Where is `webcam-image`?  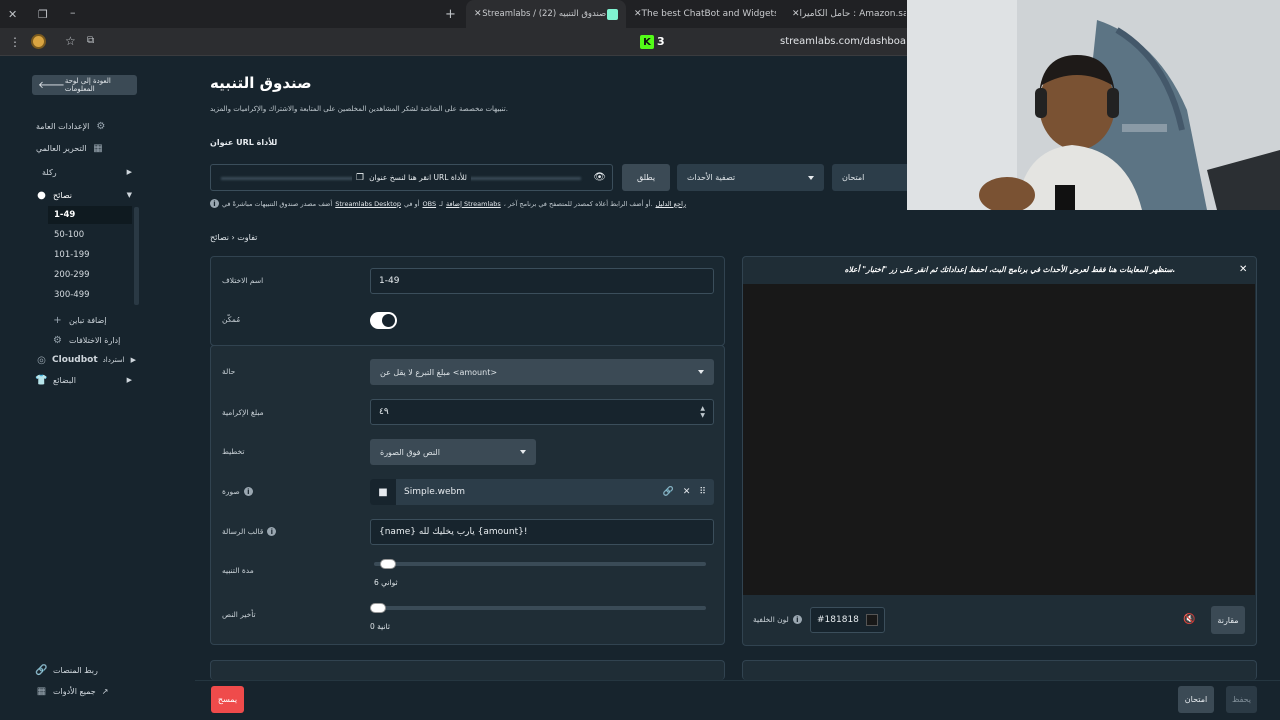 webcam-image is located at coordinates (1093, 105).